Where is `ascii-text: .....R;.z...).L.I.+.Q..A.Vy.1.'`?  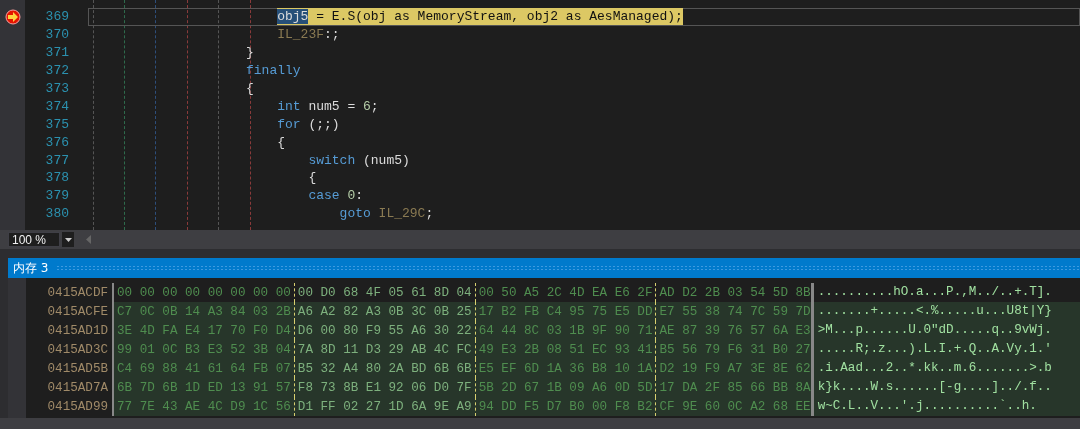
ascii-text: .....R;.z...).L.I.+.Q..A.Vy.1.' is located at coordinates (945, 349).